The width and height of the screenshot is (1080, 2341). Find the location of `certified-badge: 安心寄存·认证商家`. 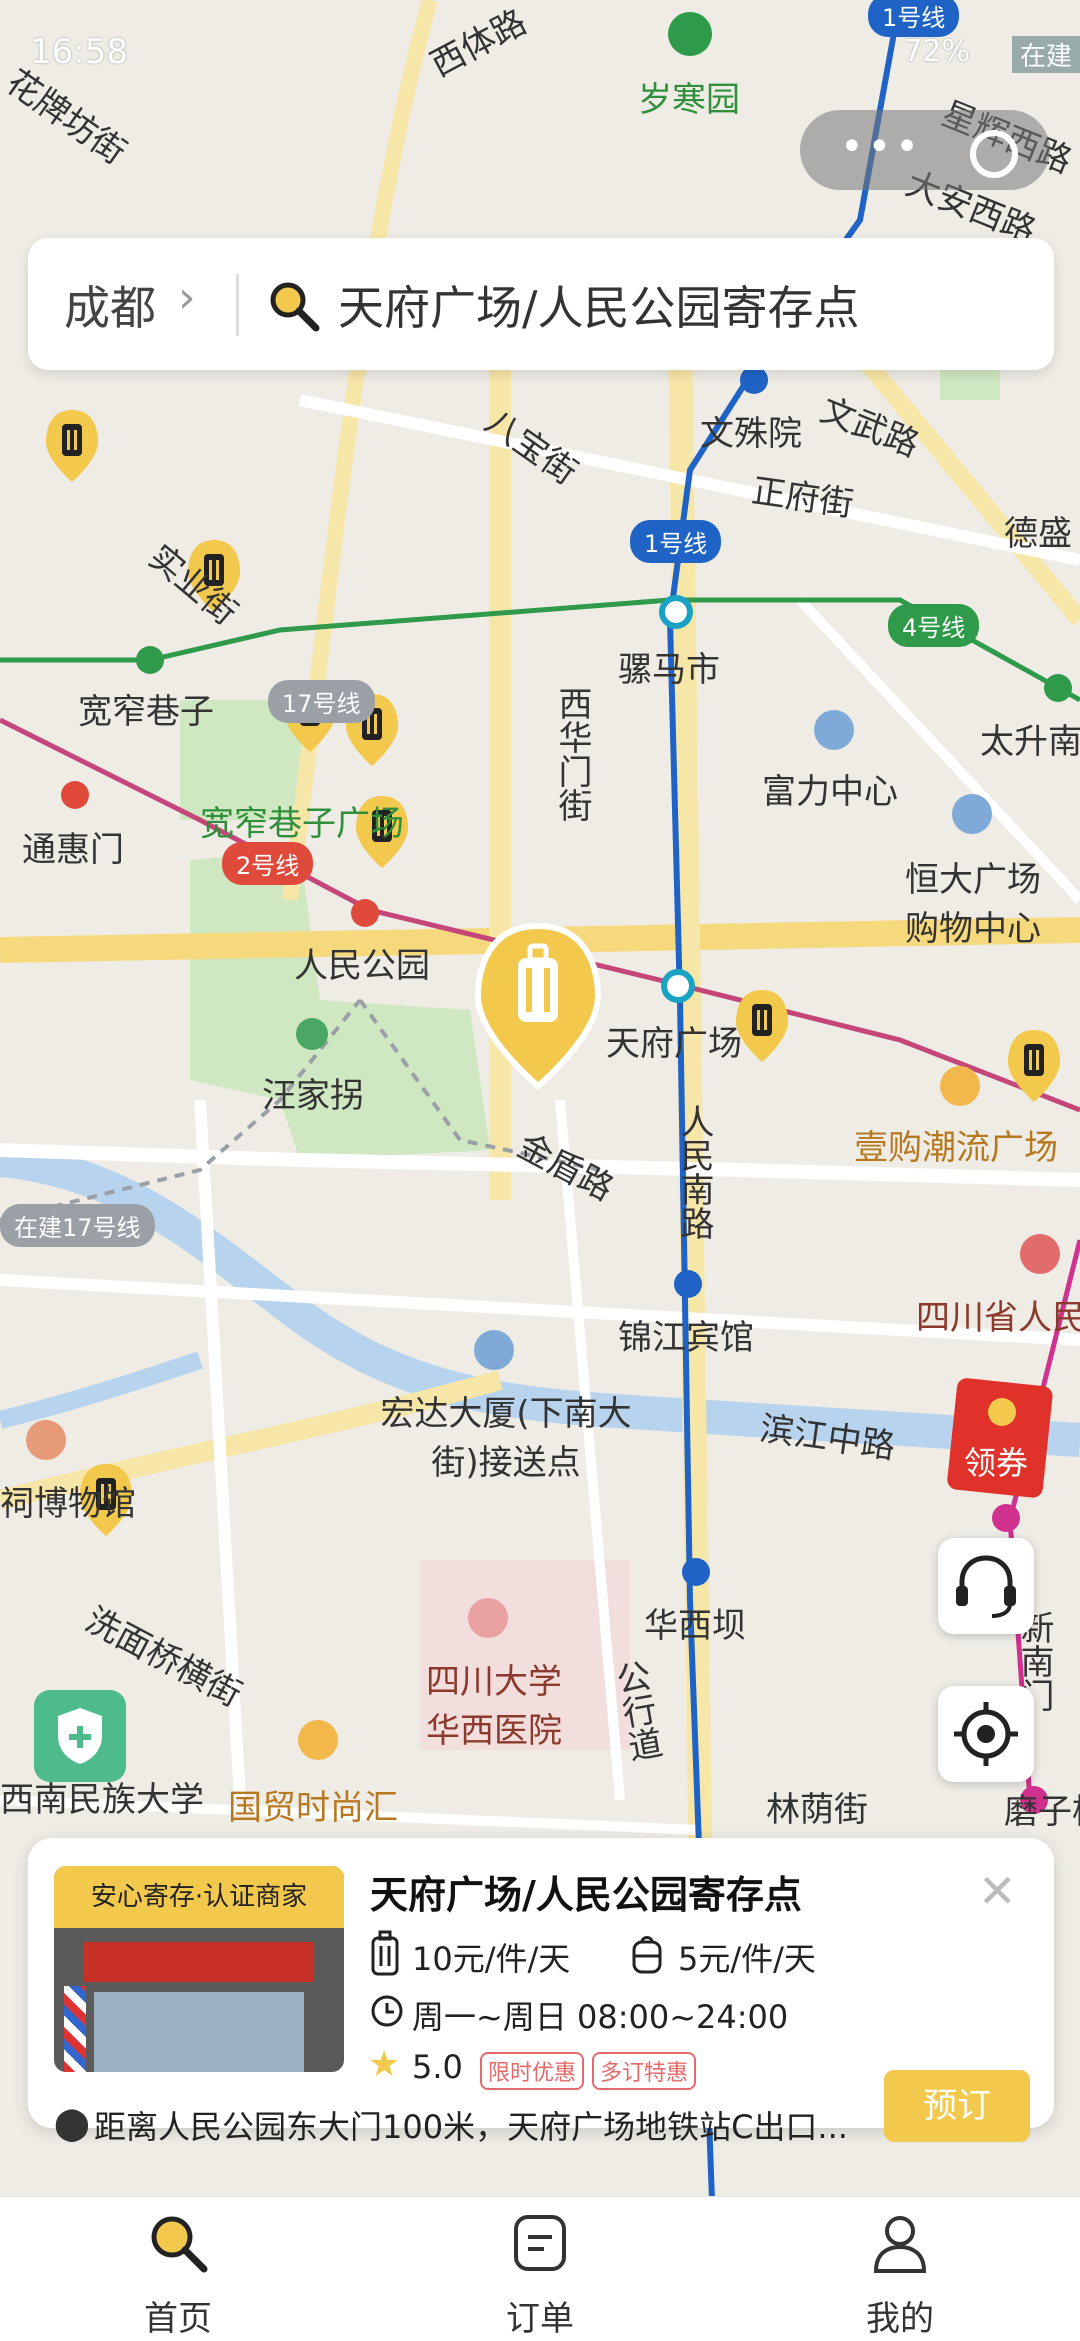

certified-badge: 安心寄存·认证商家 is located at coordinates (199, 1897).